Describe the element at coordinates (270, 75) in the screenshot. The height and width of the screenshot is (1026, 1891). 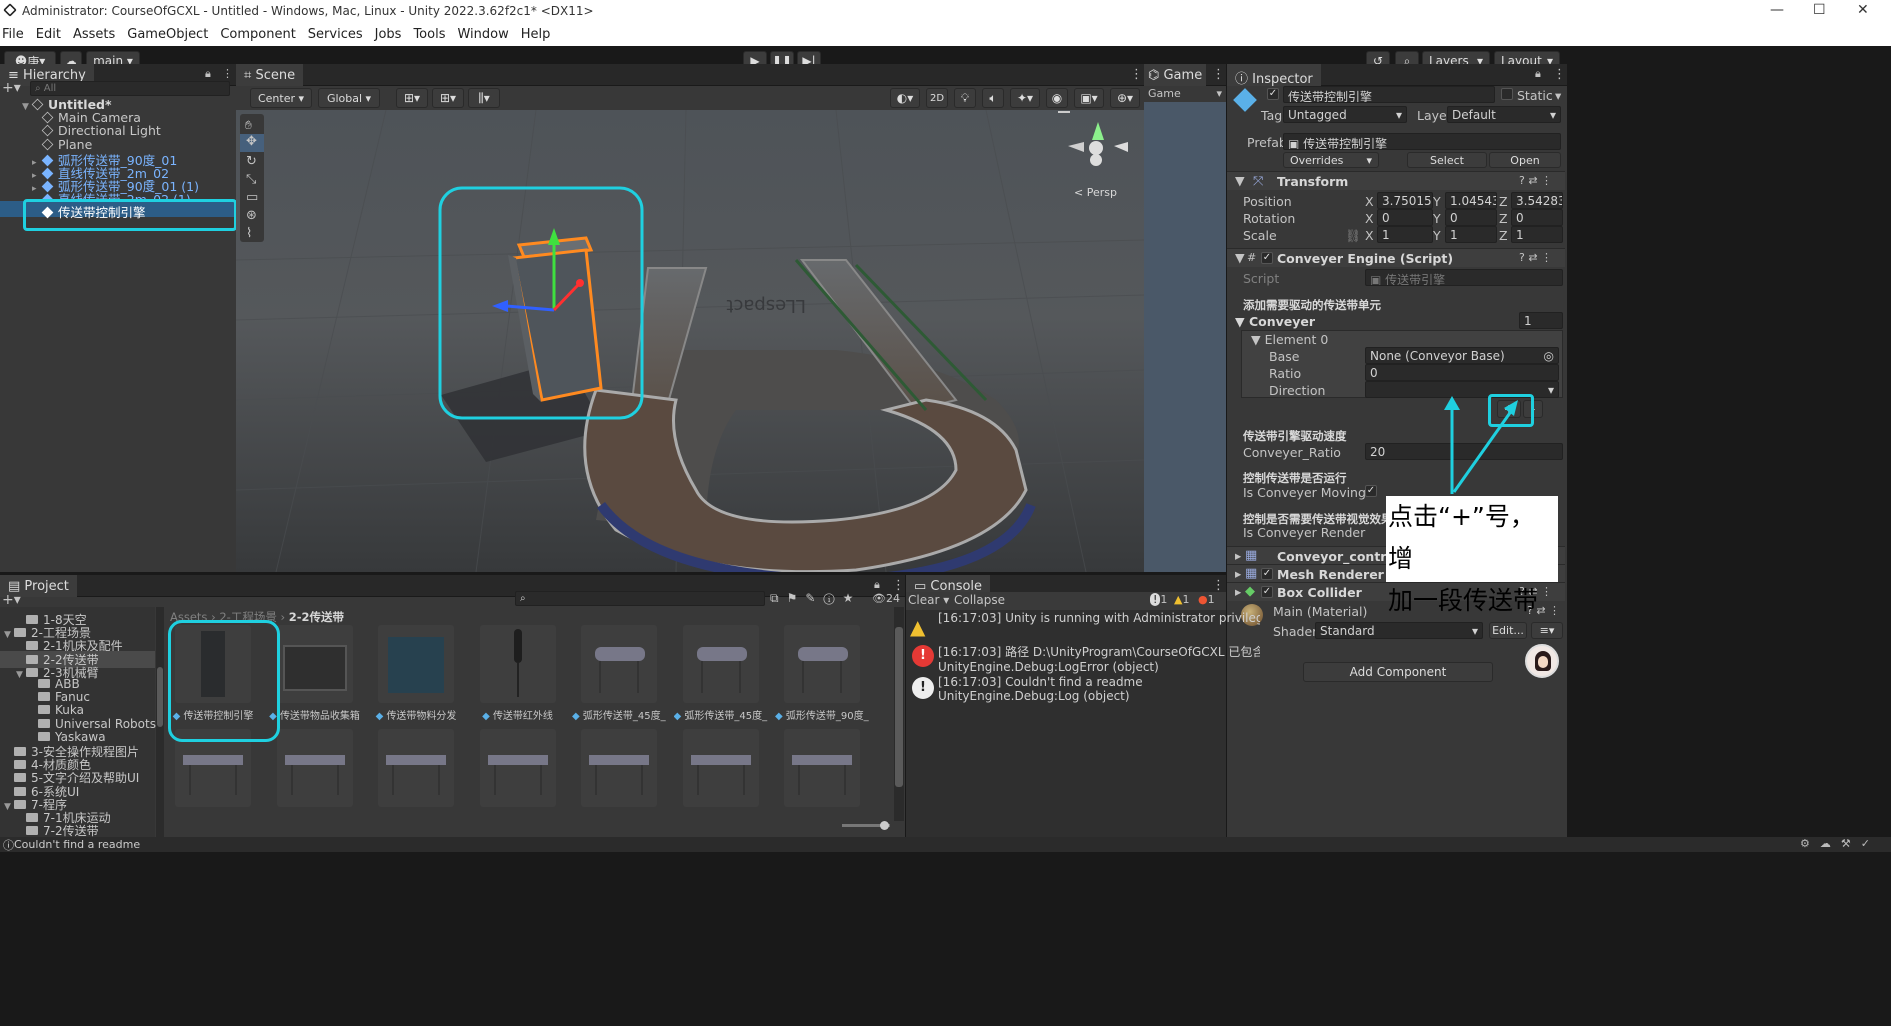
I see `tab-scene: ⌗ Scene` at that location.